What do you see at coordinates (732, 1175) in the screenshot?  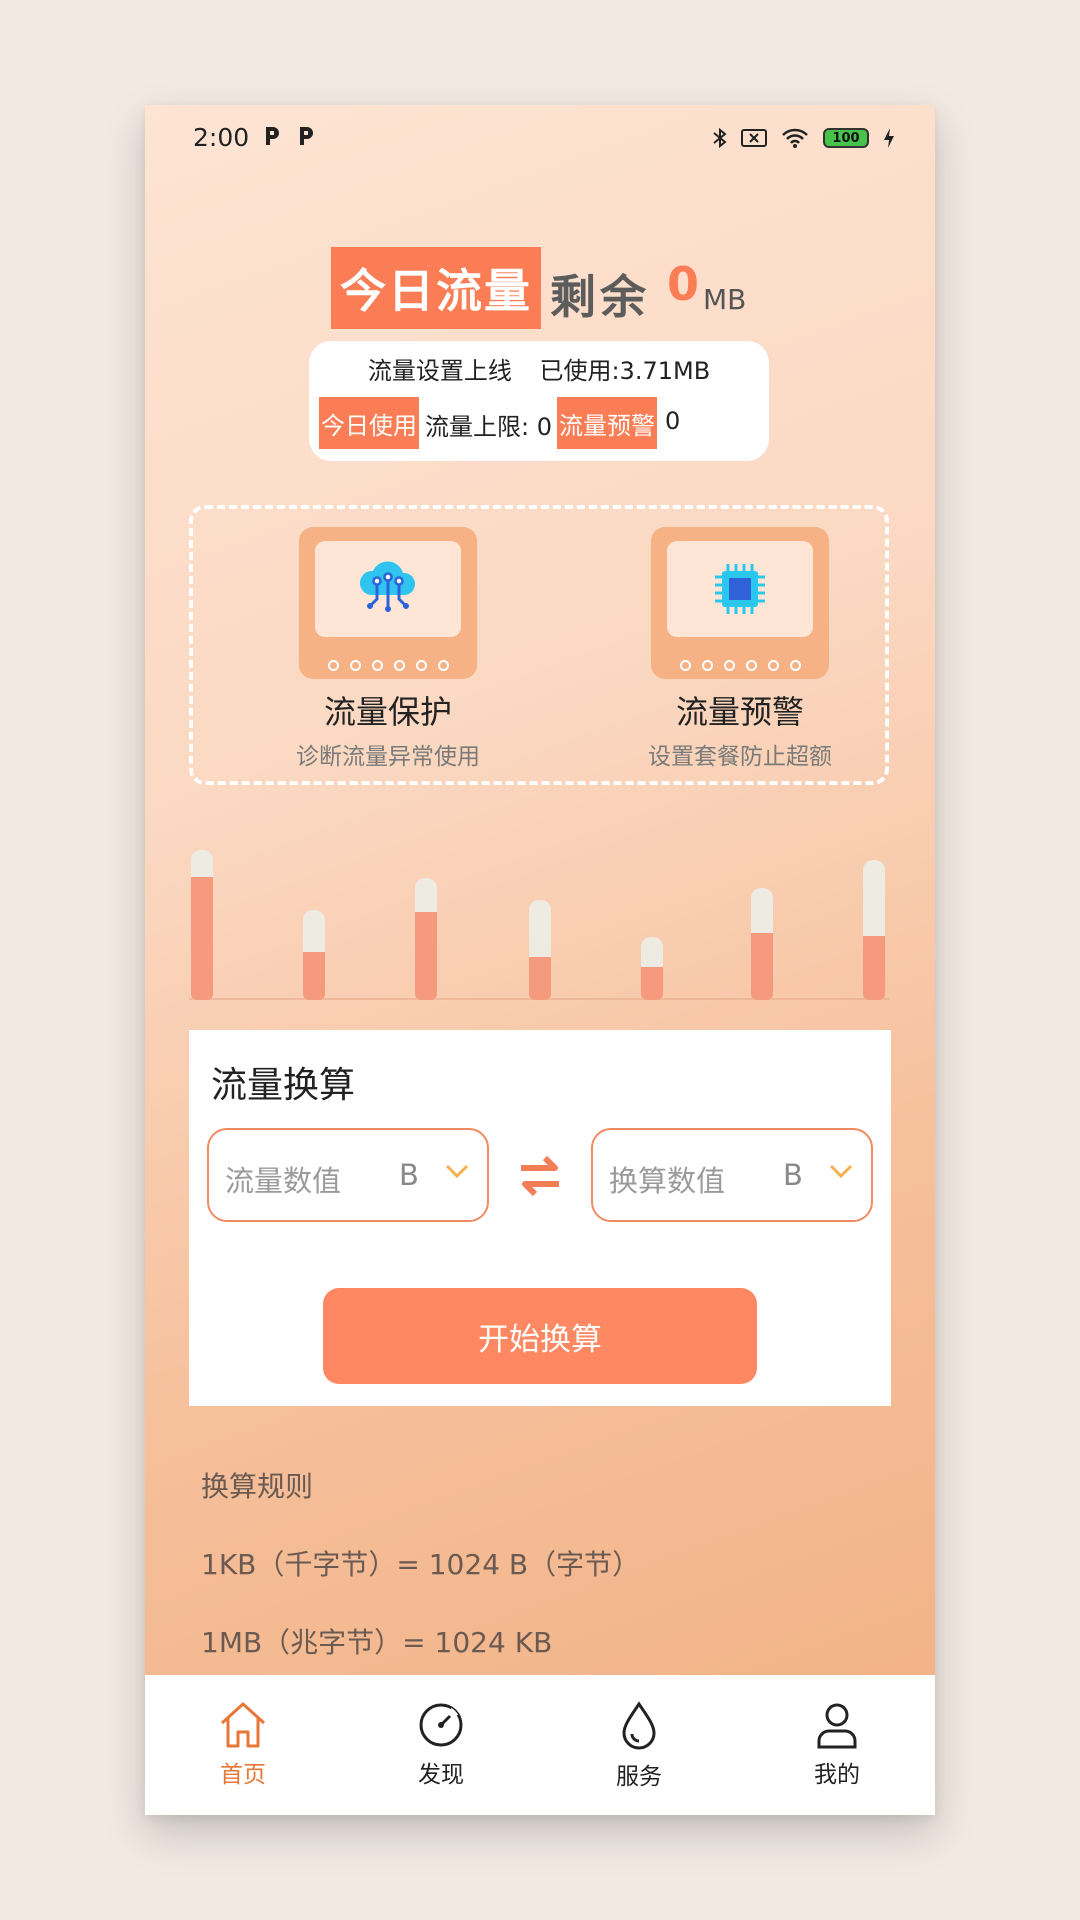 I see `converted-value-input: 换算数值 B` at bounding box center [732, 1175].